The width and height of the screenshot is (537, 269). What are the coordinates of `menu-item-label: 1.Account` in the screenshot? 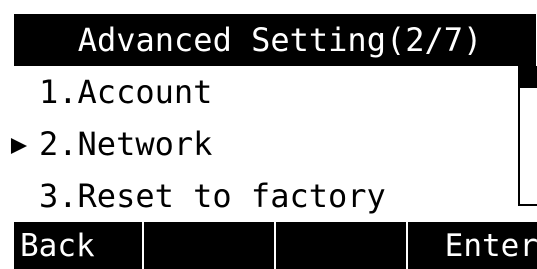 It's located at (126, 92).